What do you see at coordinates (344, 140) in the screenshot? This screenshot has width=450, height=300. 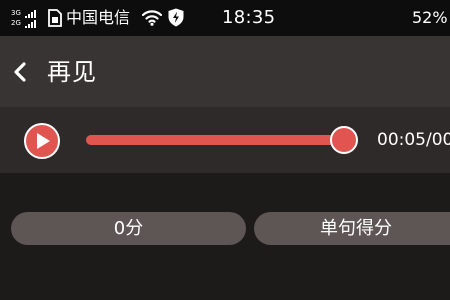 I see `progress-thumb` at bounding box center [344, 140].